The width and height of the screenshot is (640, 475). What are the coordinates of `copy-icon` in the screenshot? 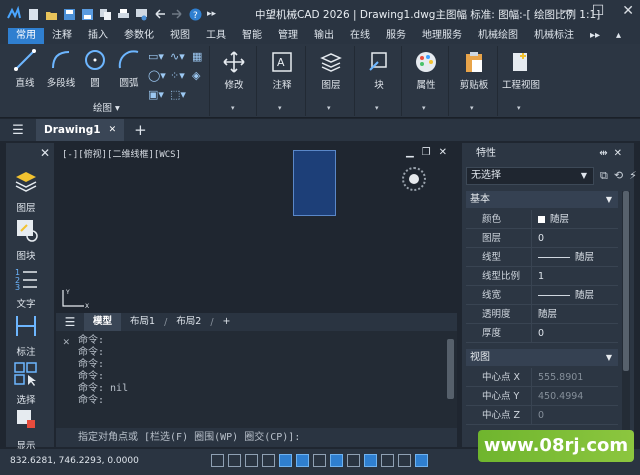 It's located at (105, 14).